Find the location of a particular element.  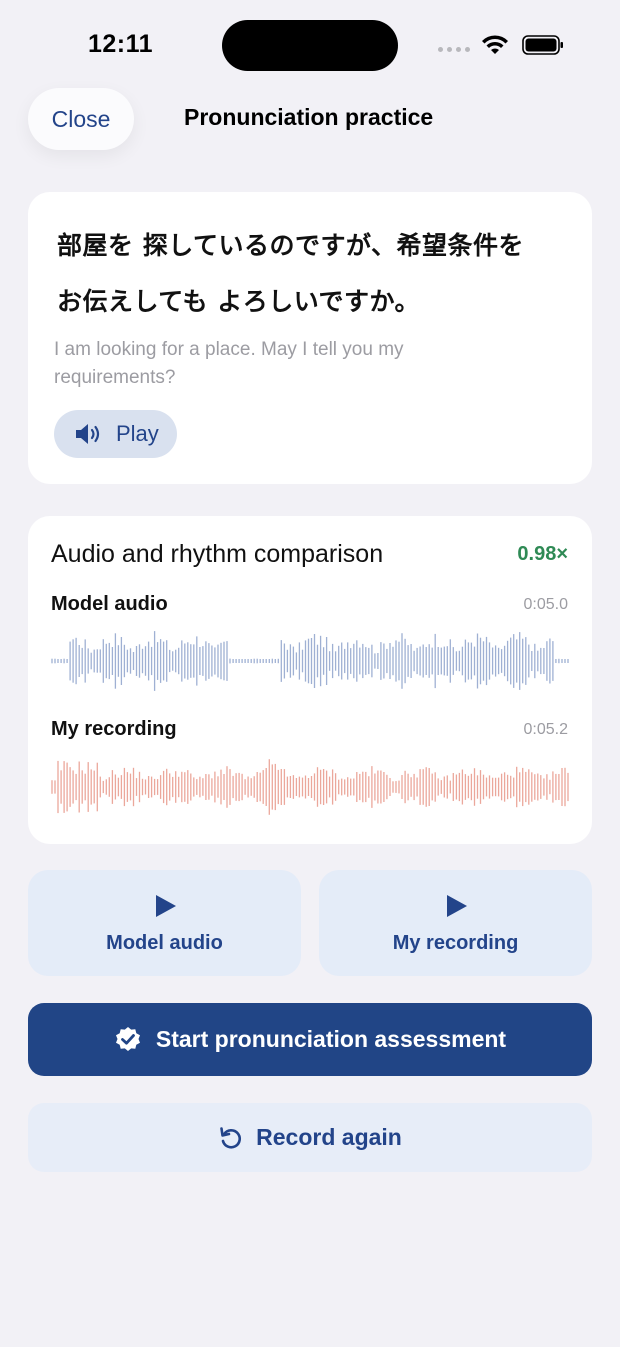

cellular-signal-icon is located at coordinates (454, 49).